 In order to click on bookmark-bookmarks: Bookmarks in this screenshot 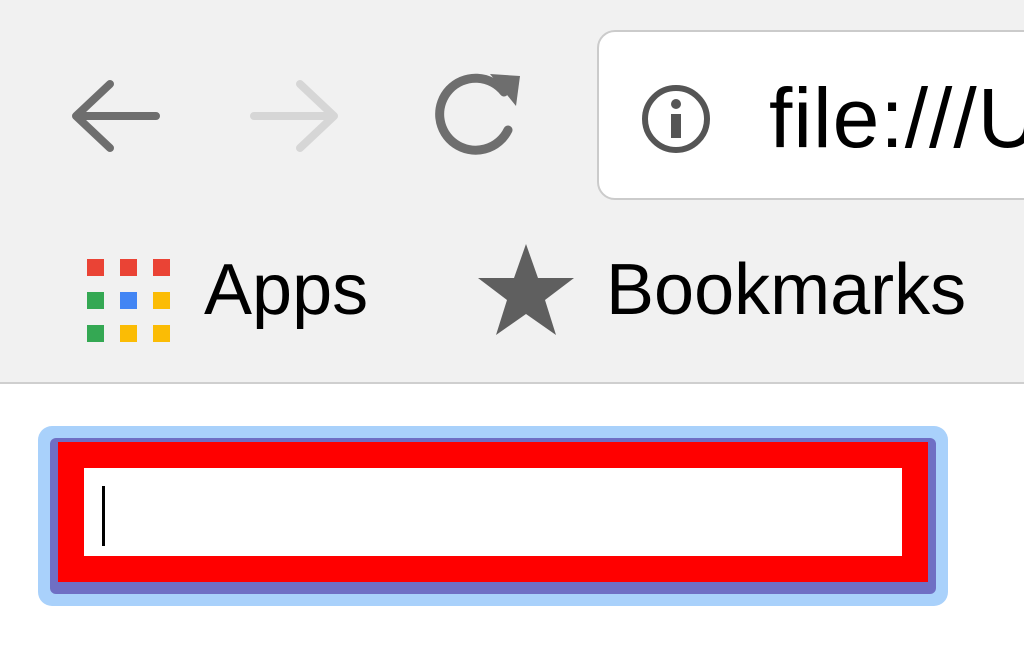, I will do `click(721, 290)`.